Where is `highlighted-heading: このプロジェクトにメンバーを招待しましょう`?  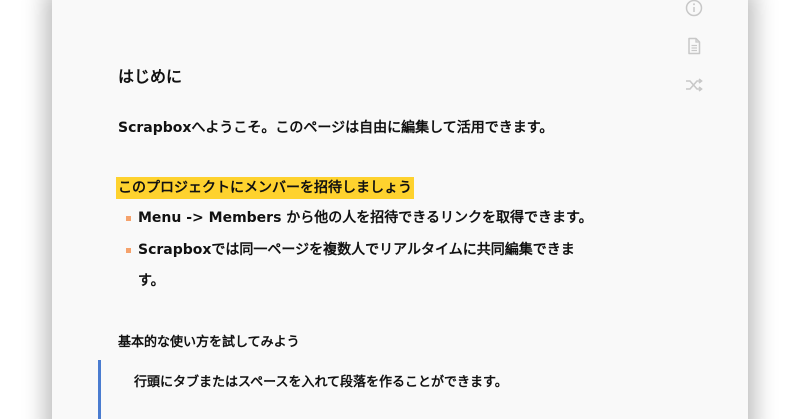
highlighted-heading: このプロジェクトにメンバーを招待しましょう is located at coordinates (265, 188).